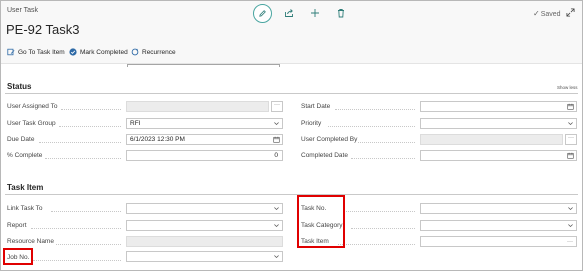 The image size is (583, 271). I want to click on user-task-group-select: RFI, so click(204, 123).